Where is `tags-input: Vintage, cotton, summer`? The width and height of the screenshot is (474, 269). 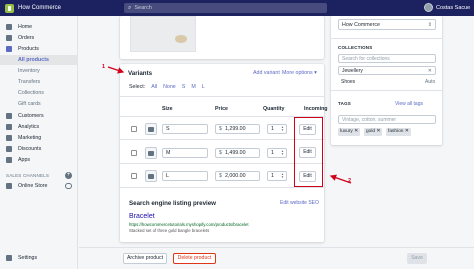
tags-input: Vintage, cotton, summer is located at coordinates (387, 119).